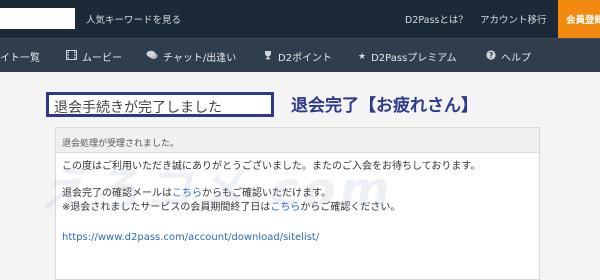 This screenshot has width=600, height=280. What do you see at coordinates (516, 58) in the screenshot?
I see `nav-item-label: ヘルプ` at bounding box center [516, 58].